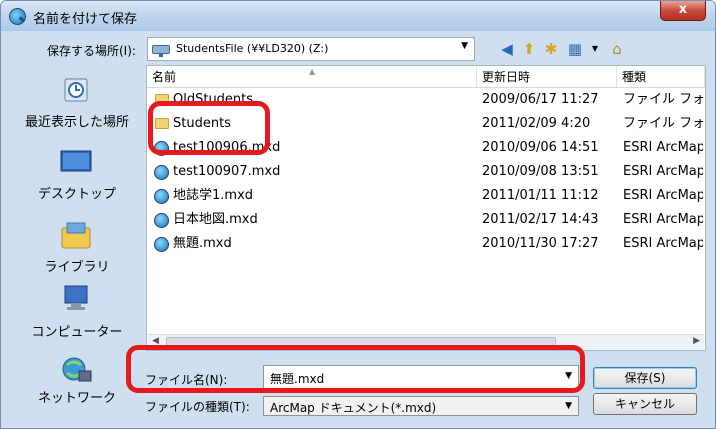 Image resolution: width=716 pixels, height=429 pixels. Describe the element at coordinates (91, 51) in the screenshot. I see `location-label: 保存する場所(I):` at that location.